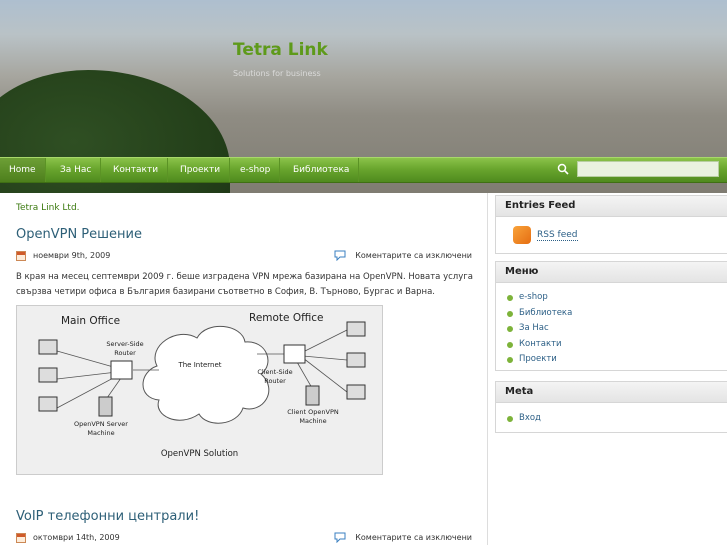 Image resolution: width=727 pixels, height=547 pixels. I want to click on nav-item-library: Библиотека, so click(322, 170).